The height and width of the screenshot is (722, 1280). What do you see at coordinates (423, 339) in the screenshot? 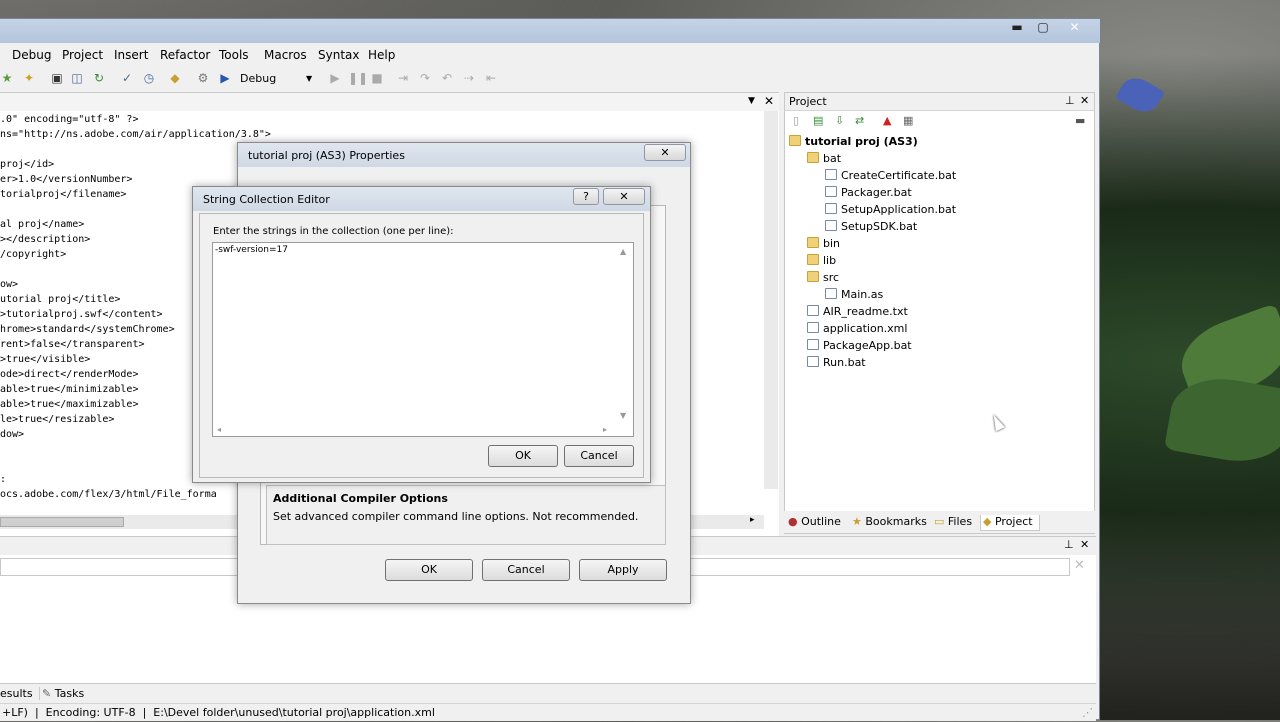
I see `string-editor-textarea: -swf-version=17 ▲ ▼ ◂ ▸` at bounding box center [423, 339].